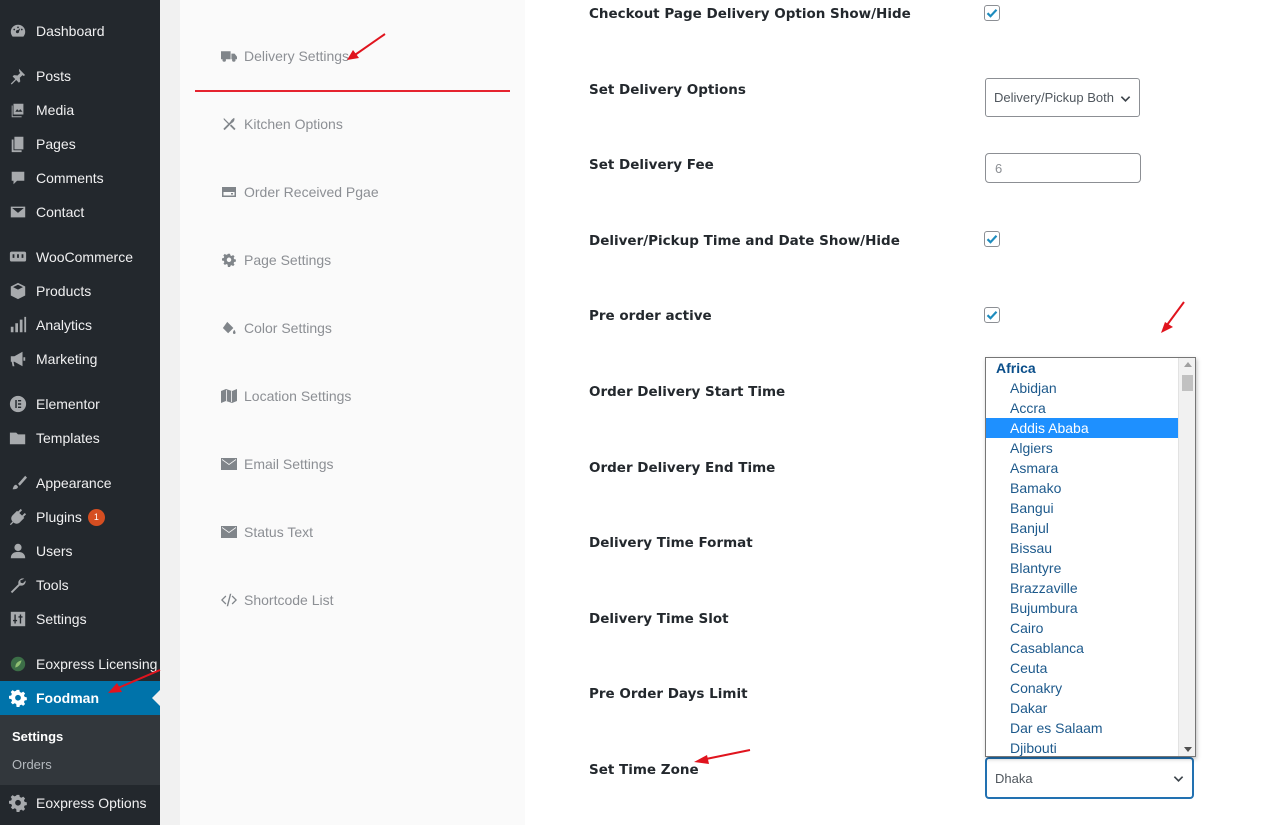  Describe the element at coordinates (1082, 728) in the screenshot. I see `timezone-option: Dar es Salaam` at that location.